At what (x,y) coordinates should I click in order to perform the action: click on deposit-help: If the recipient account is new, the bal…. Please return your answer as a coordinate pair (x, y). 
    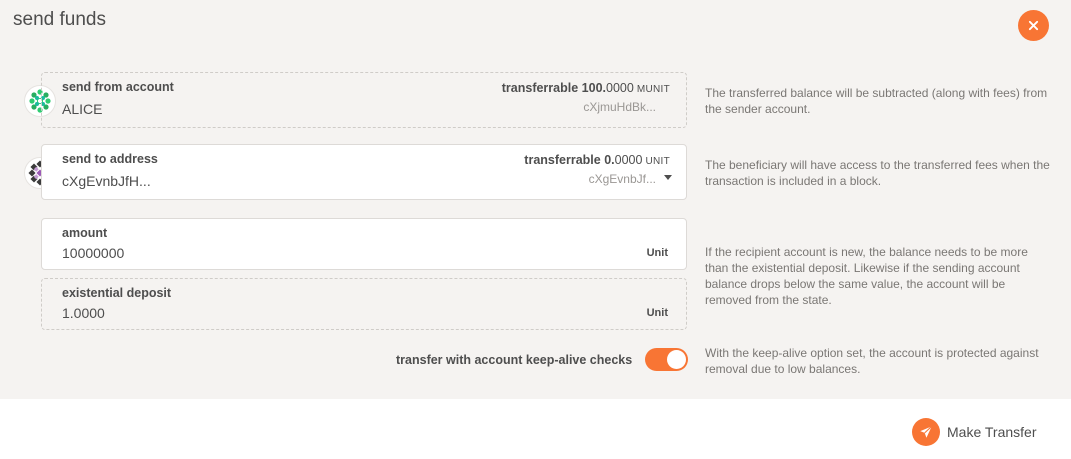
    Looking at the image, I should click on (866, 276).